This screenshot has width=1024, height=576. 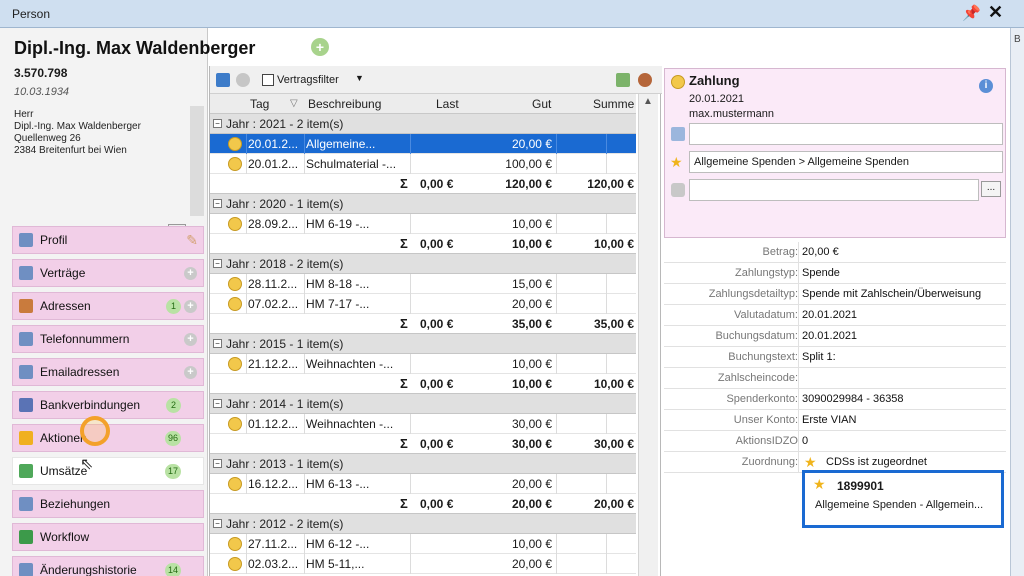 I want to click on count-badge: 96, so click(x=172, y=438).